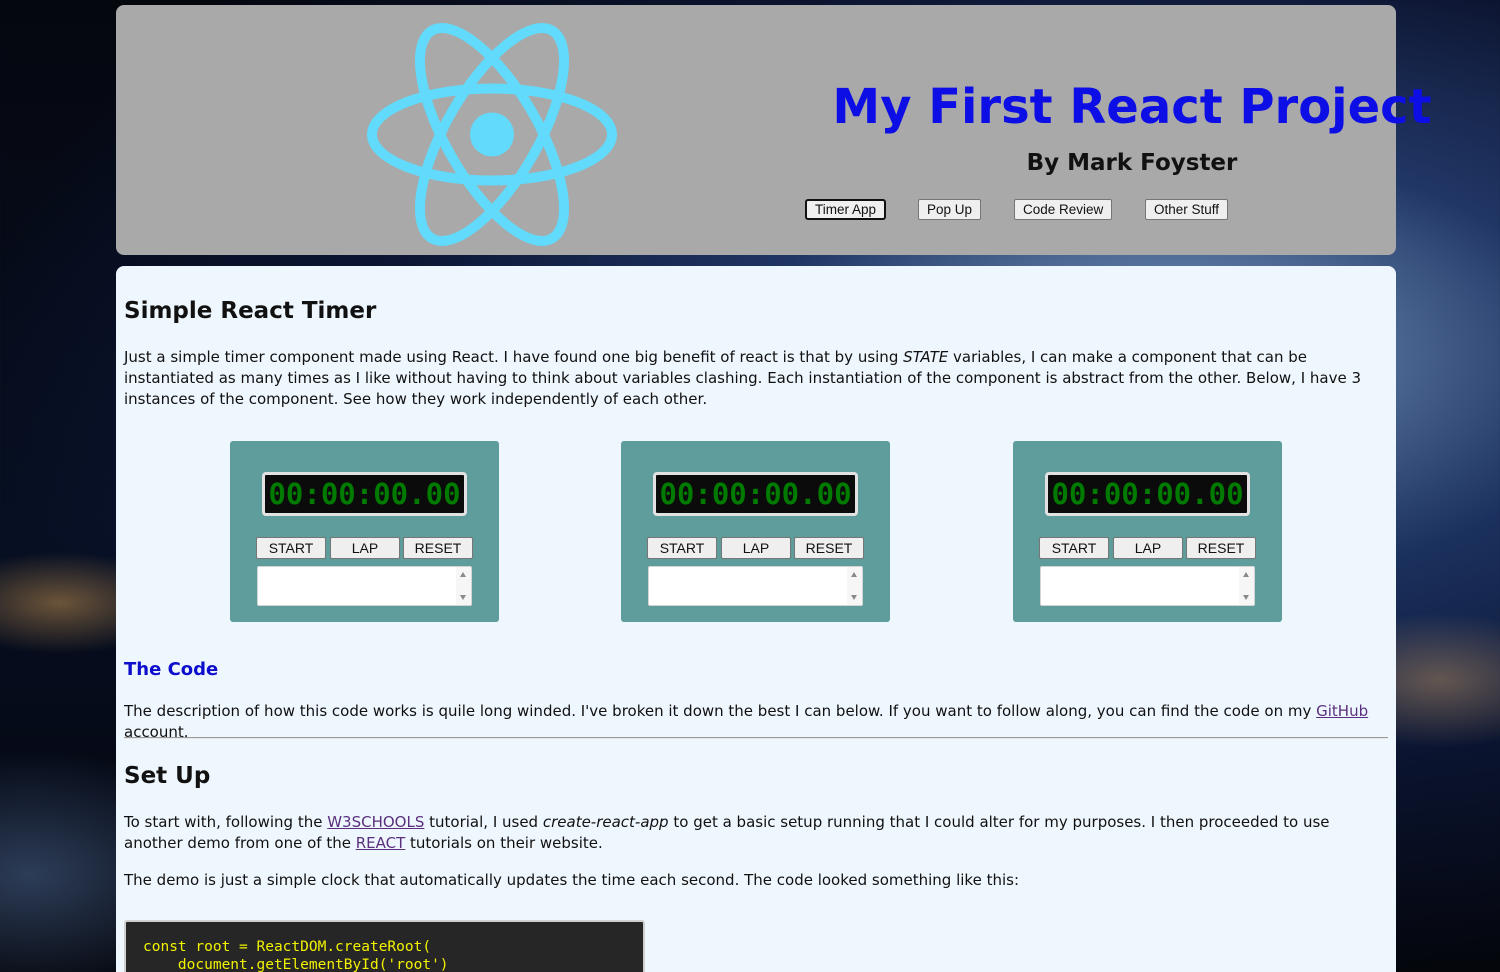  Describe the element at coordinates (167, 776) in the screenshot. I see `section-title-setup: Set Up` at that location.